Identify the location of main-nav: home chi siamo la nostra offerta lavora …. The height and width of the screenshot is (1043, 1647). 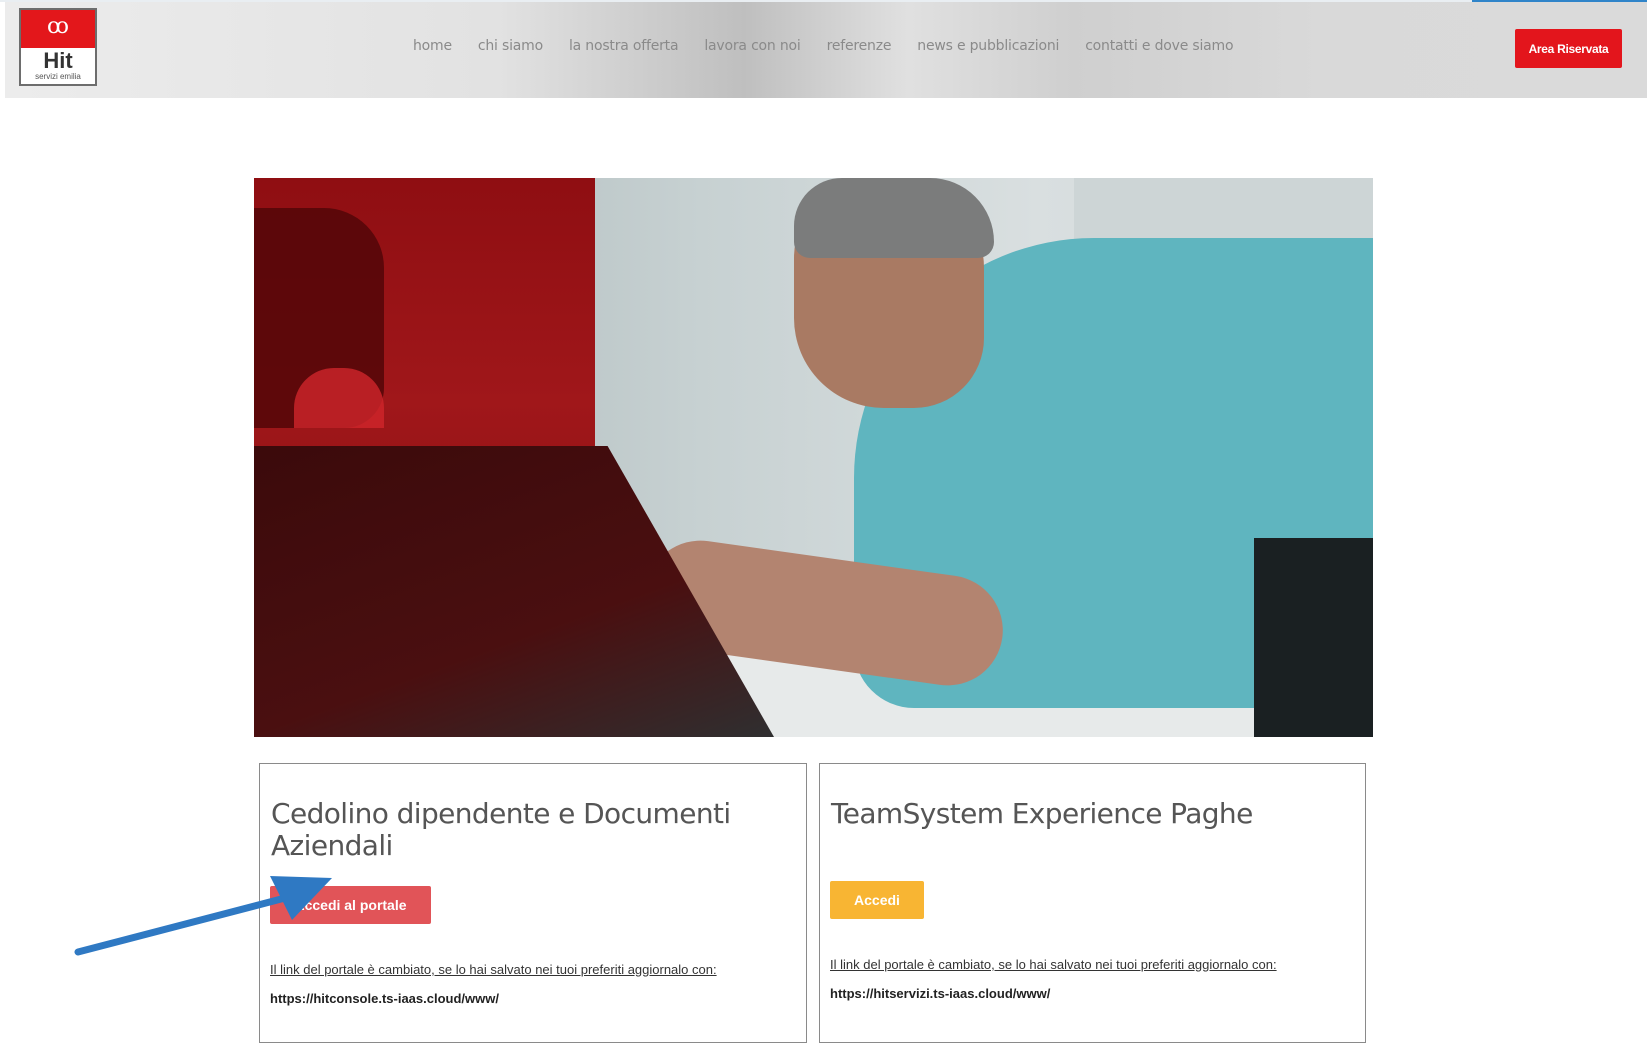
(836, 48).